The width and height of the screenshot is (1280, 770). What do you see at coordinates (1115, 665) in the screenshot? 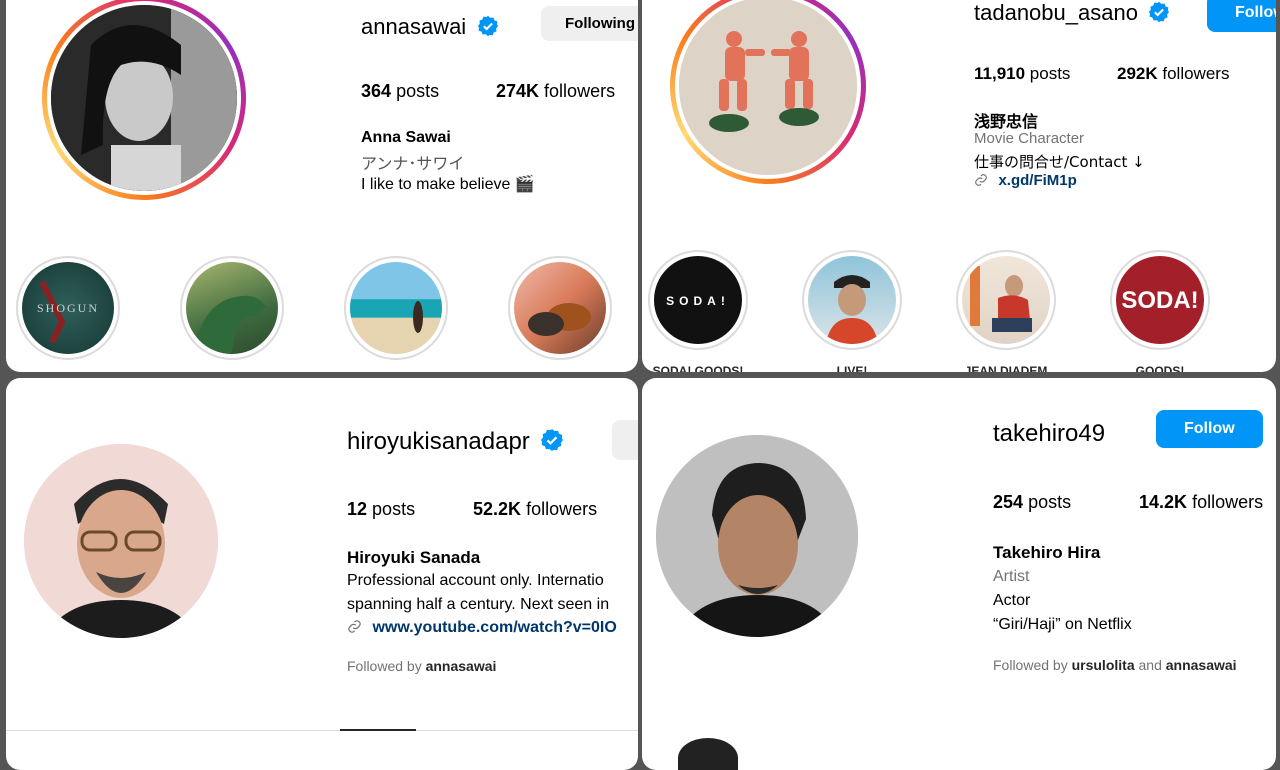
I see `followed-by: Followed by ursulolita and annasawai` at bounding box center [1115, 665].